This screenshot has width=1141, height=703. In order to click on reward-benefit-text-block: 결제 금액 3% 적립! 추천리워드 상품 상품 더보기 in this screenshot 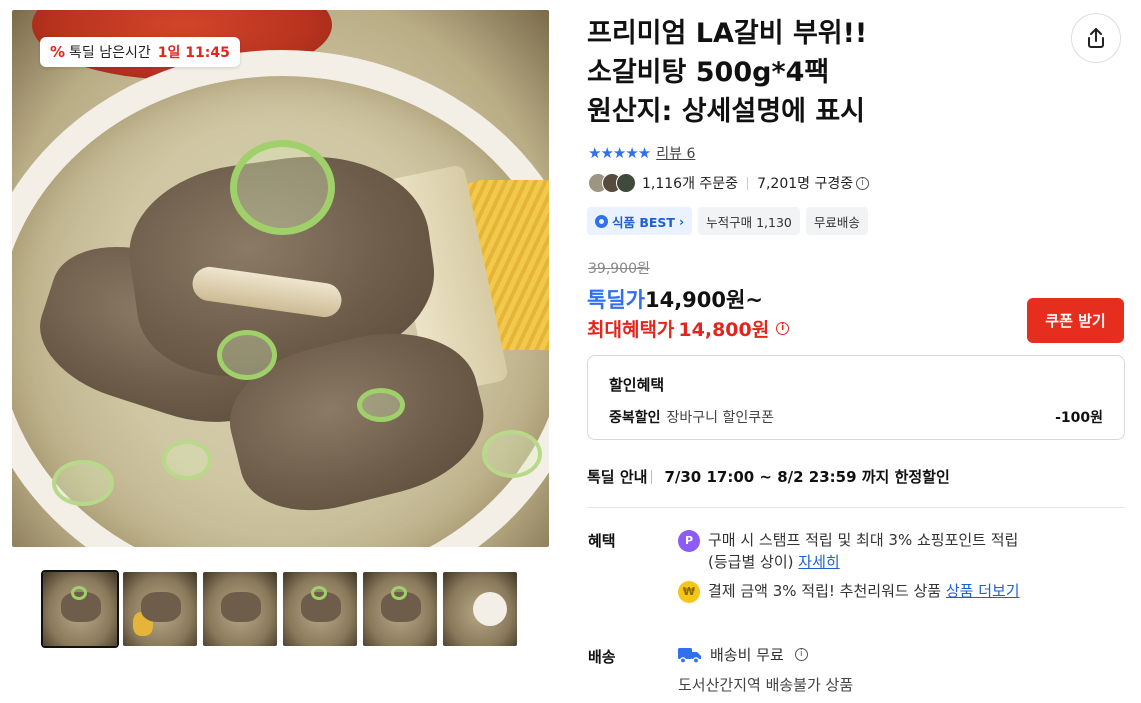, I will do `click(864, 591)`.